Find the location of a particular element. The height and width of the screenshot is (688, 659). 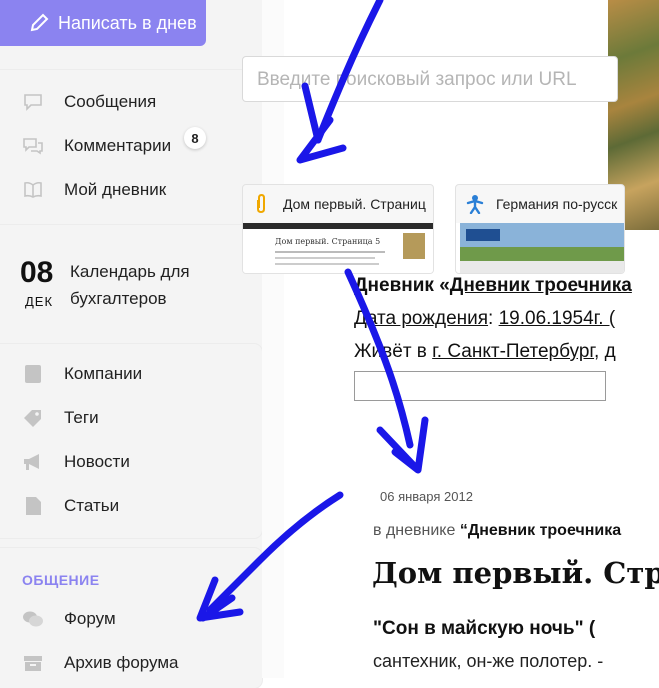

archive-icon is located at coordinates (33, 663).